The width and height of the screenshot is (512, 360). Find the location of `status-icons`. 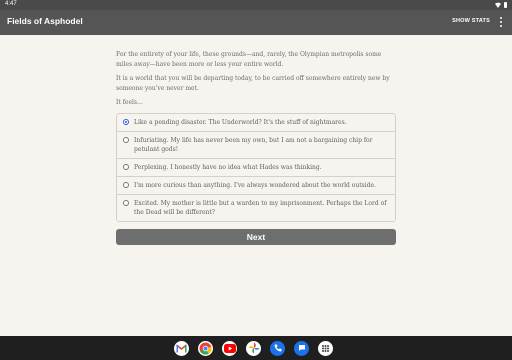

status-icons is located at coordinates (501, 5).